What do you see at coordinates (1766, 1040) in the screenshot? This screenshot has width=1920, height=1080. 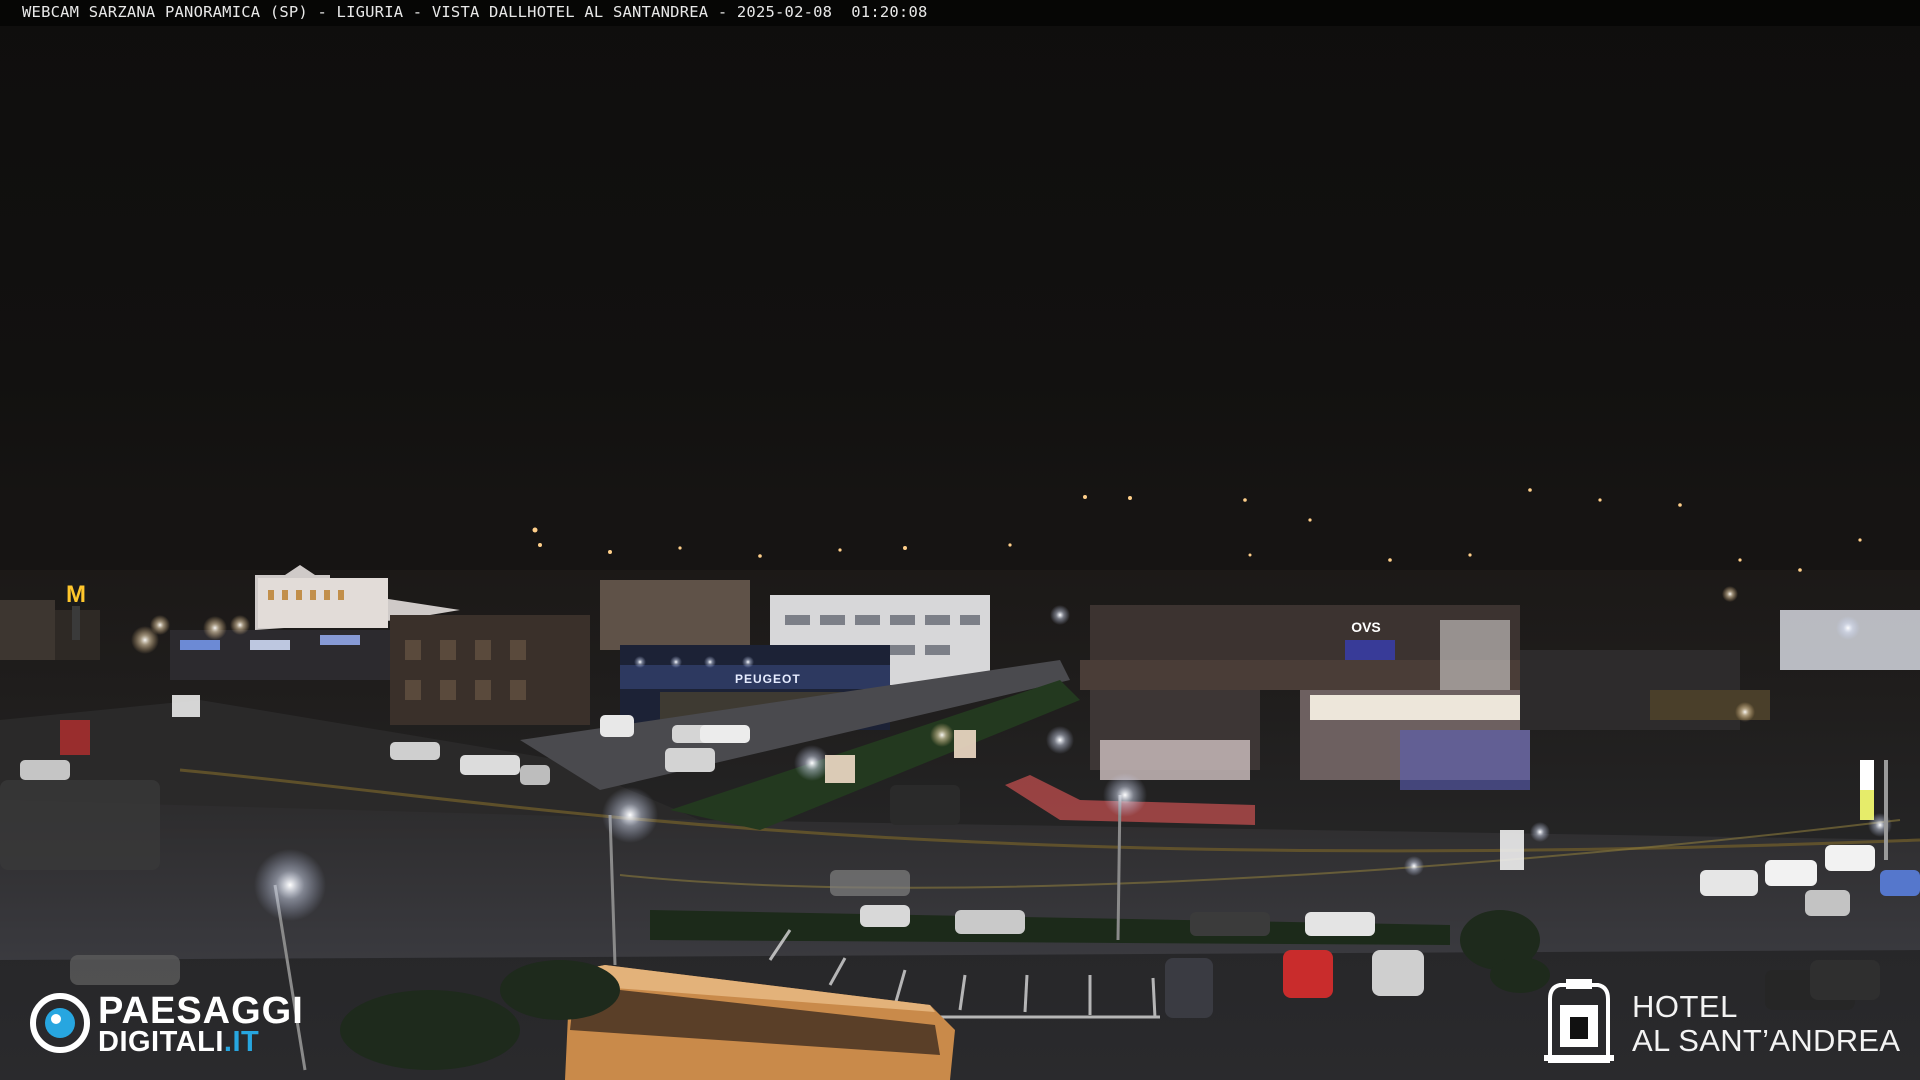 I see `watermark-right-line2: AL SANT’ANDREA` at bounding box center [1766, 1040].